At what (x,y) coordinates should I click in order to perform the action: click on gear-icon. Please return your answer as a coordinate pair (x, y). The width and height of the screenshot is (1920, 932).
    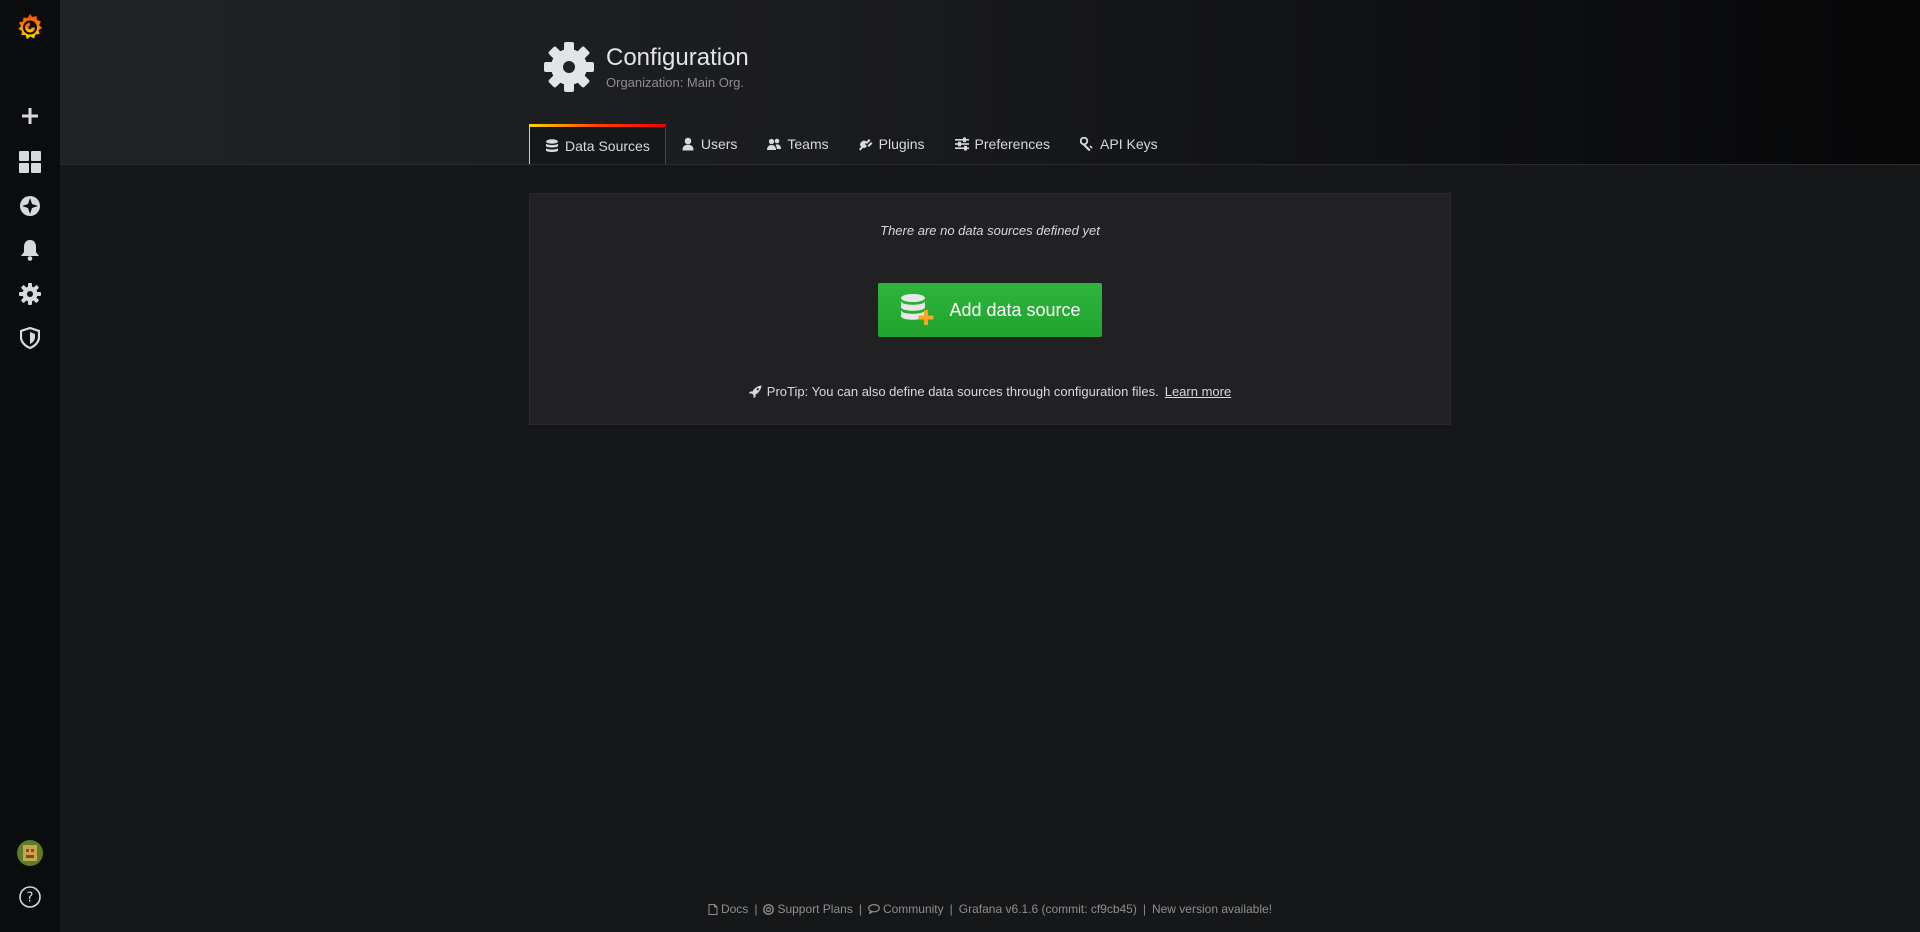
    Looking at the image, I should click on (569, 67).